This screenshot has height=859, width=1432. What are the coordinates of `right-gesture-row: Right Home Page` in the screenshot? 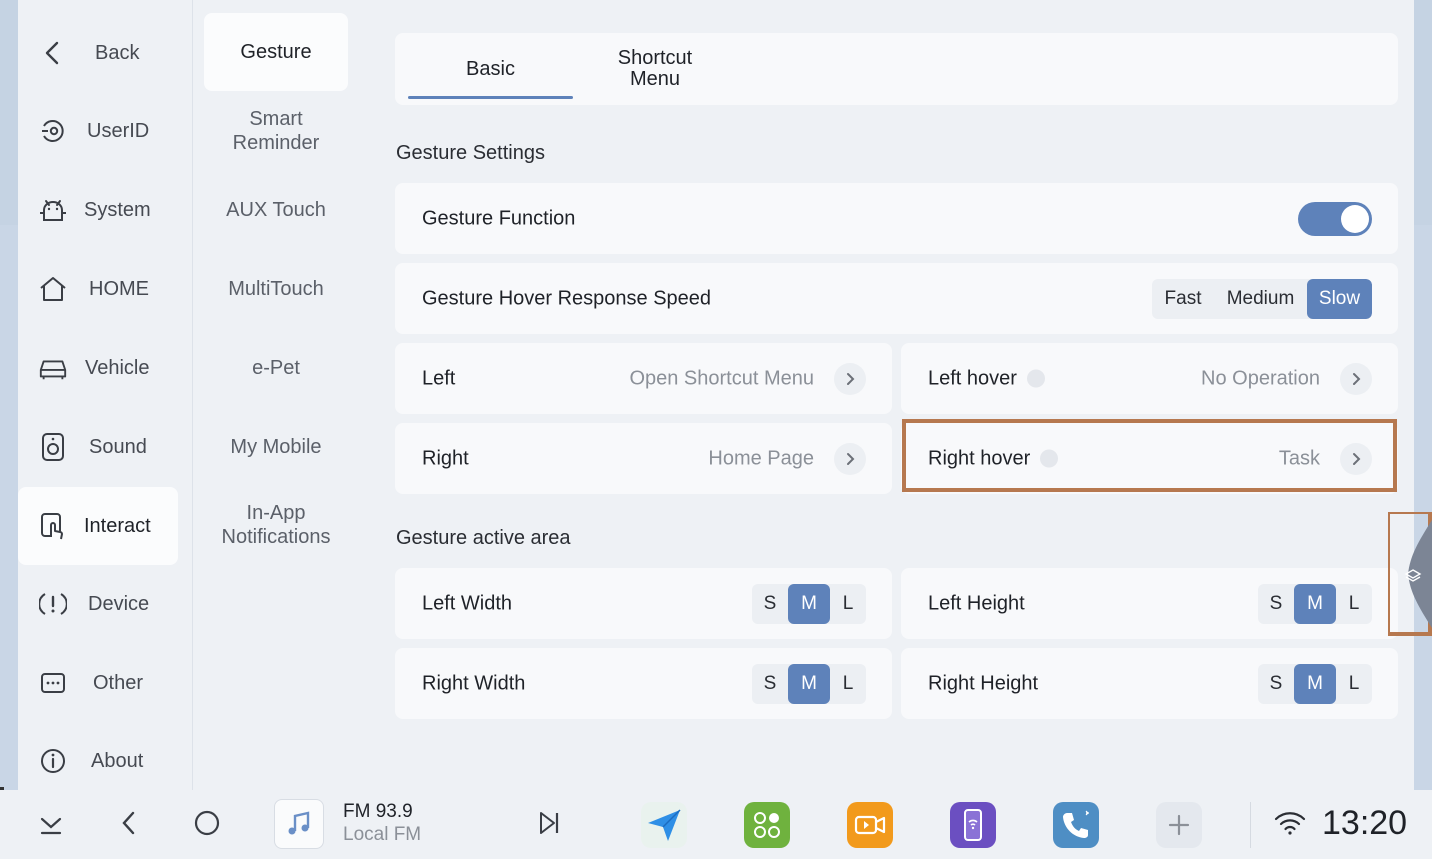 It's located at (643, 458).